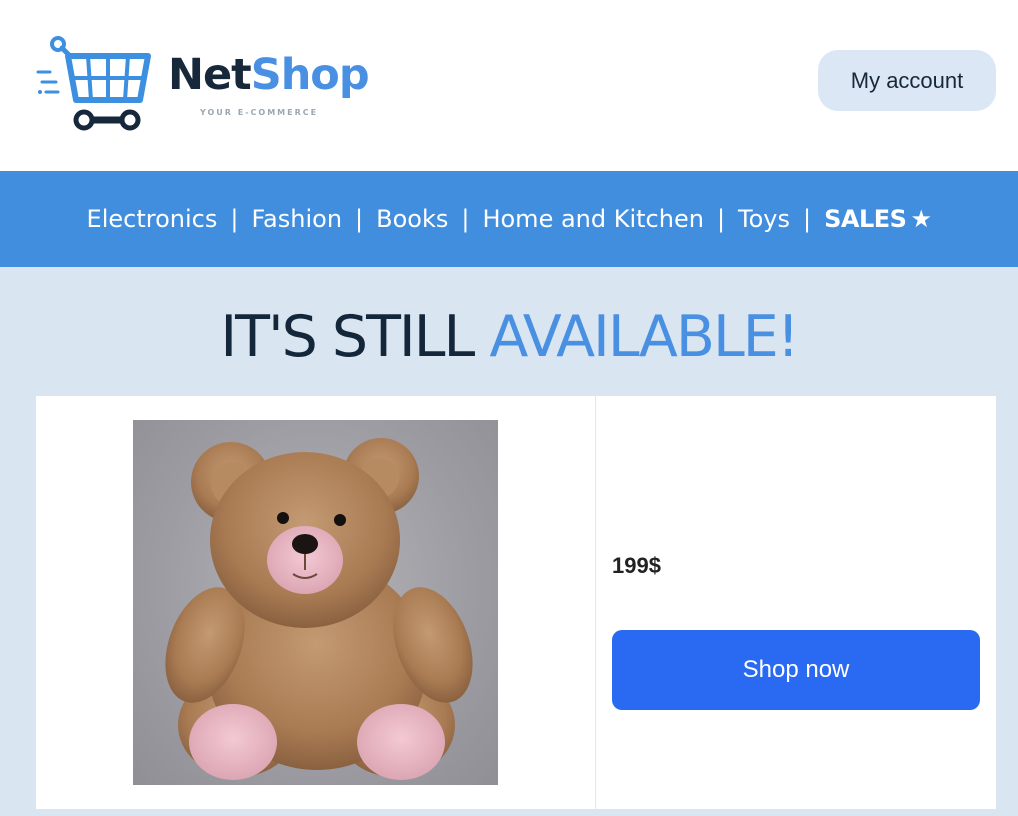  Describe the element at coordinates (865, 219) in the screenshot. I see `nav-sales-label: SALES` at that location.